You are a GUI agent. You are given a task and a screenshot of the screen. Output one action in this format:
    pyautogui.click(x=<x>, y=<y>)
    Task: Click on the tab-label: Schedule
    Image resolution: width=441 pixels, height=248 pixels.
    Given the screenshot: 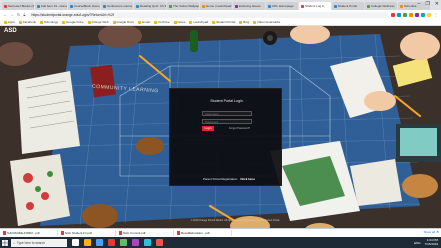 What is the action you would take?
    pyautogui.click(x=410, y=6)
    